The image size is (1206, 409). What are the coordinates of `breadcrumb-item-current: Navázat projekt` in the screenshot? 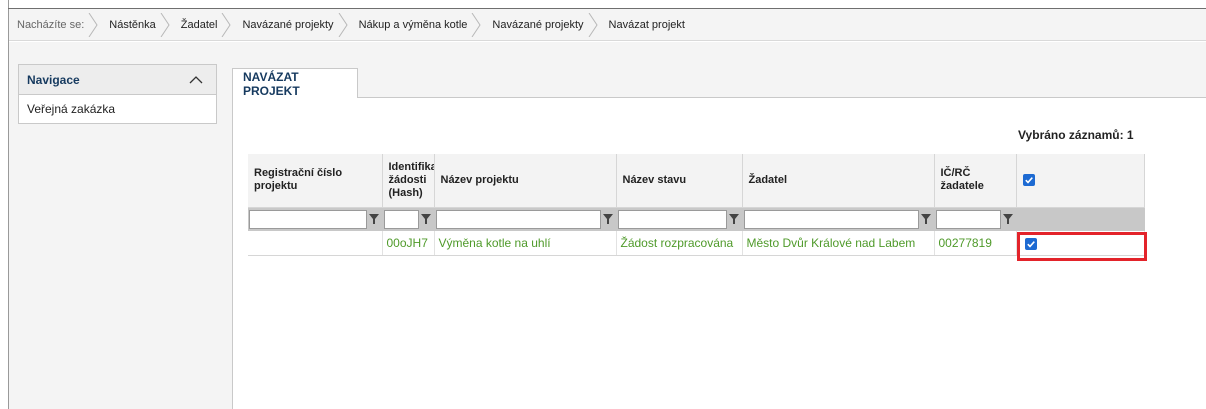 It's located at (648, 25).